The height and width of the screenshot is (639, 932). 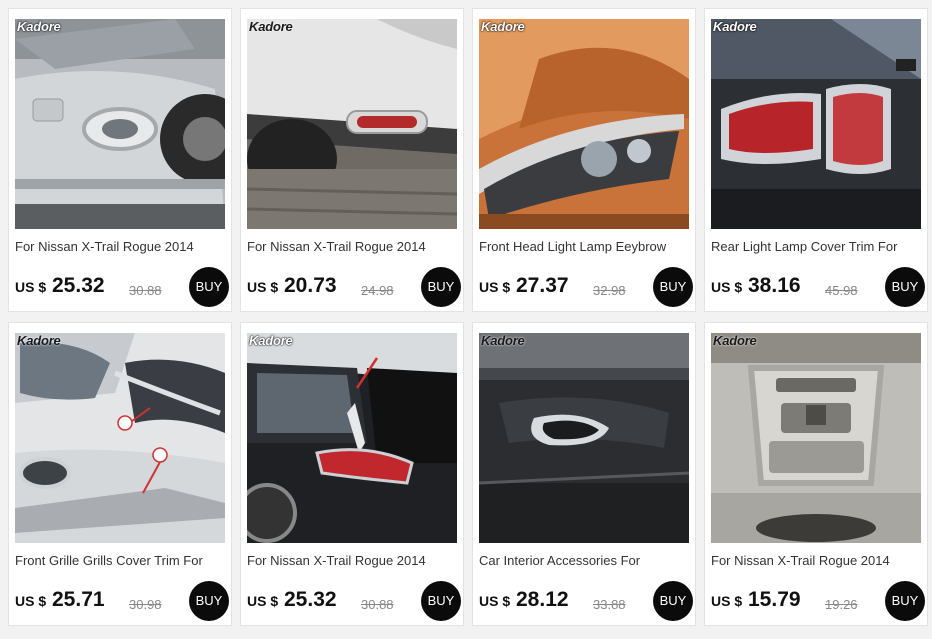 What do you see at coordinates (78, 599) in the screenshot?
I see `sale-price: 25.71` at bounding box center [78, 599].